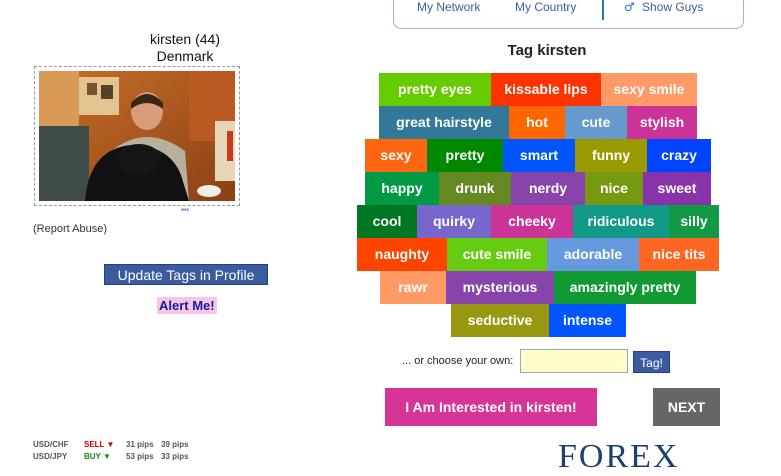  What do you see at coordinates (497, 254) in the screenshot?
I see `tag-cute-smile: cute smile` at bounding box center [497, 254].